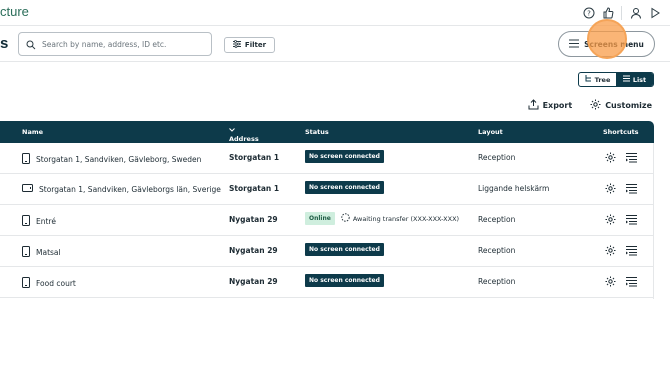 The width and height of the screenshot is (670, 374). I want to click on top-icons: ?, so click(621, 12).